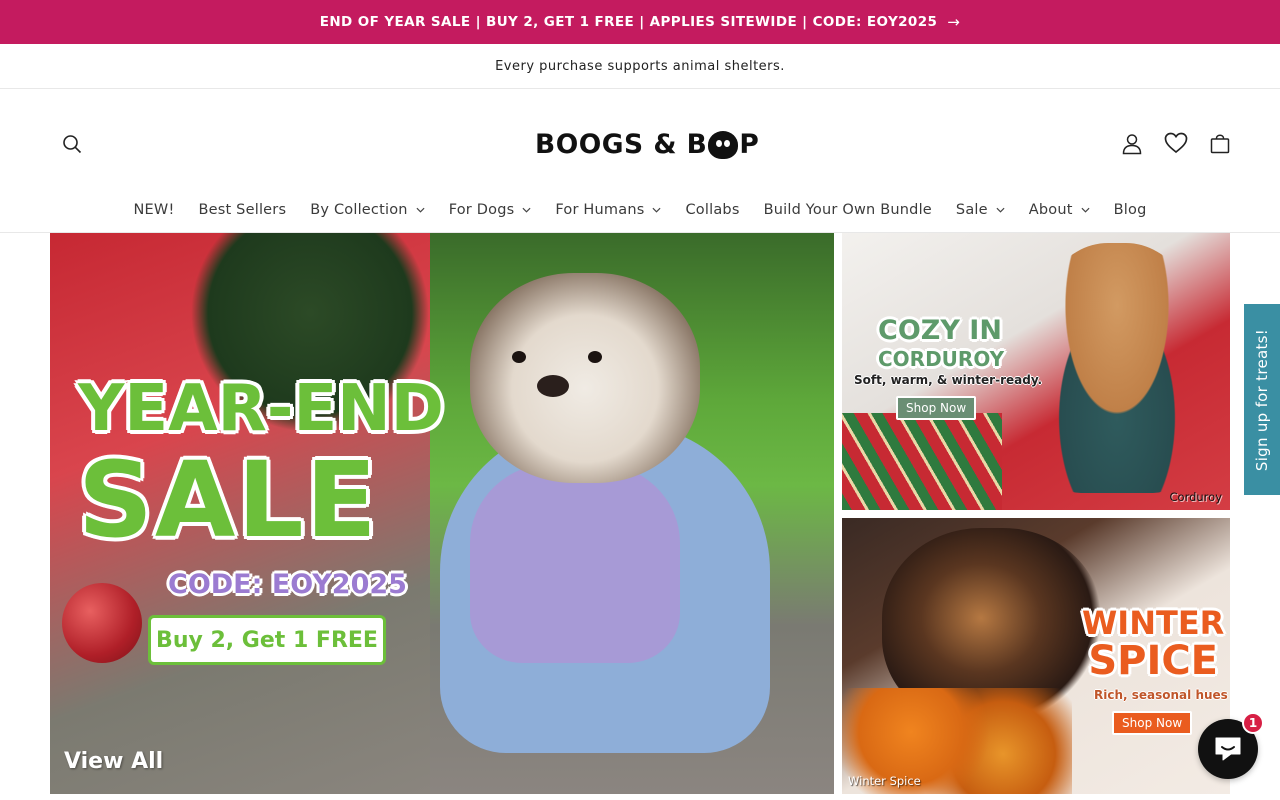 This screenshot has width=1280, height=800. What do you see at coordinates (922, 461) in the screenshot?
I see `plaid-gift-image` at bounding box center [922, 461].